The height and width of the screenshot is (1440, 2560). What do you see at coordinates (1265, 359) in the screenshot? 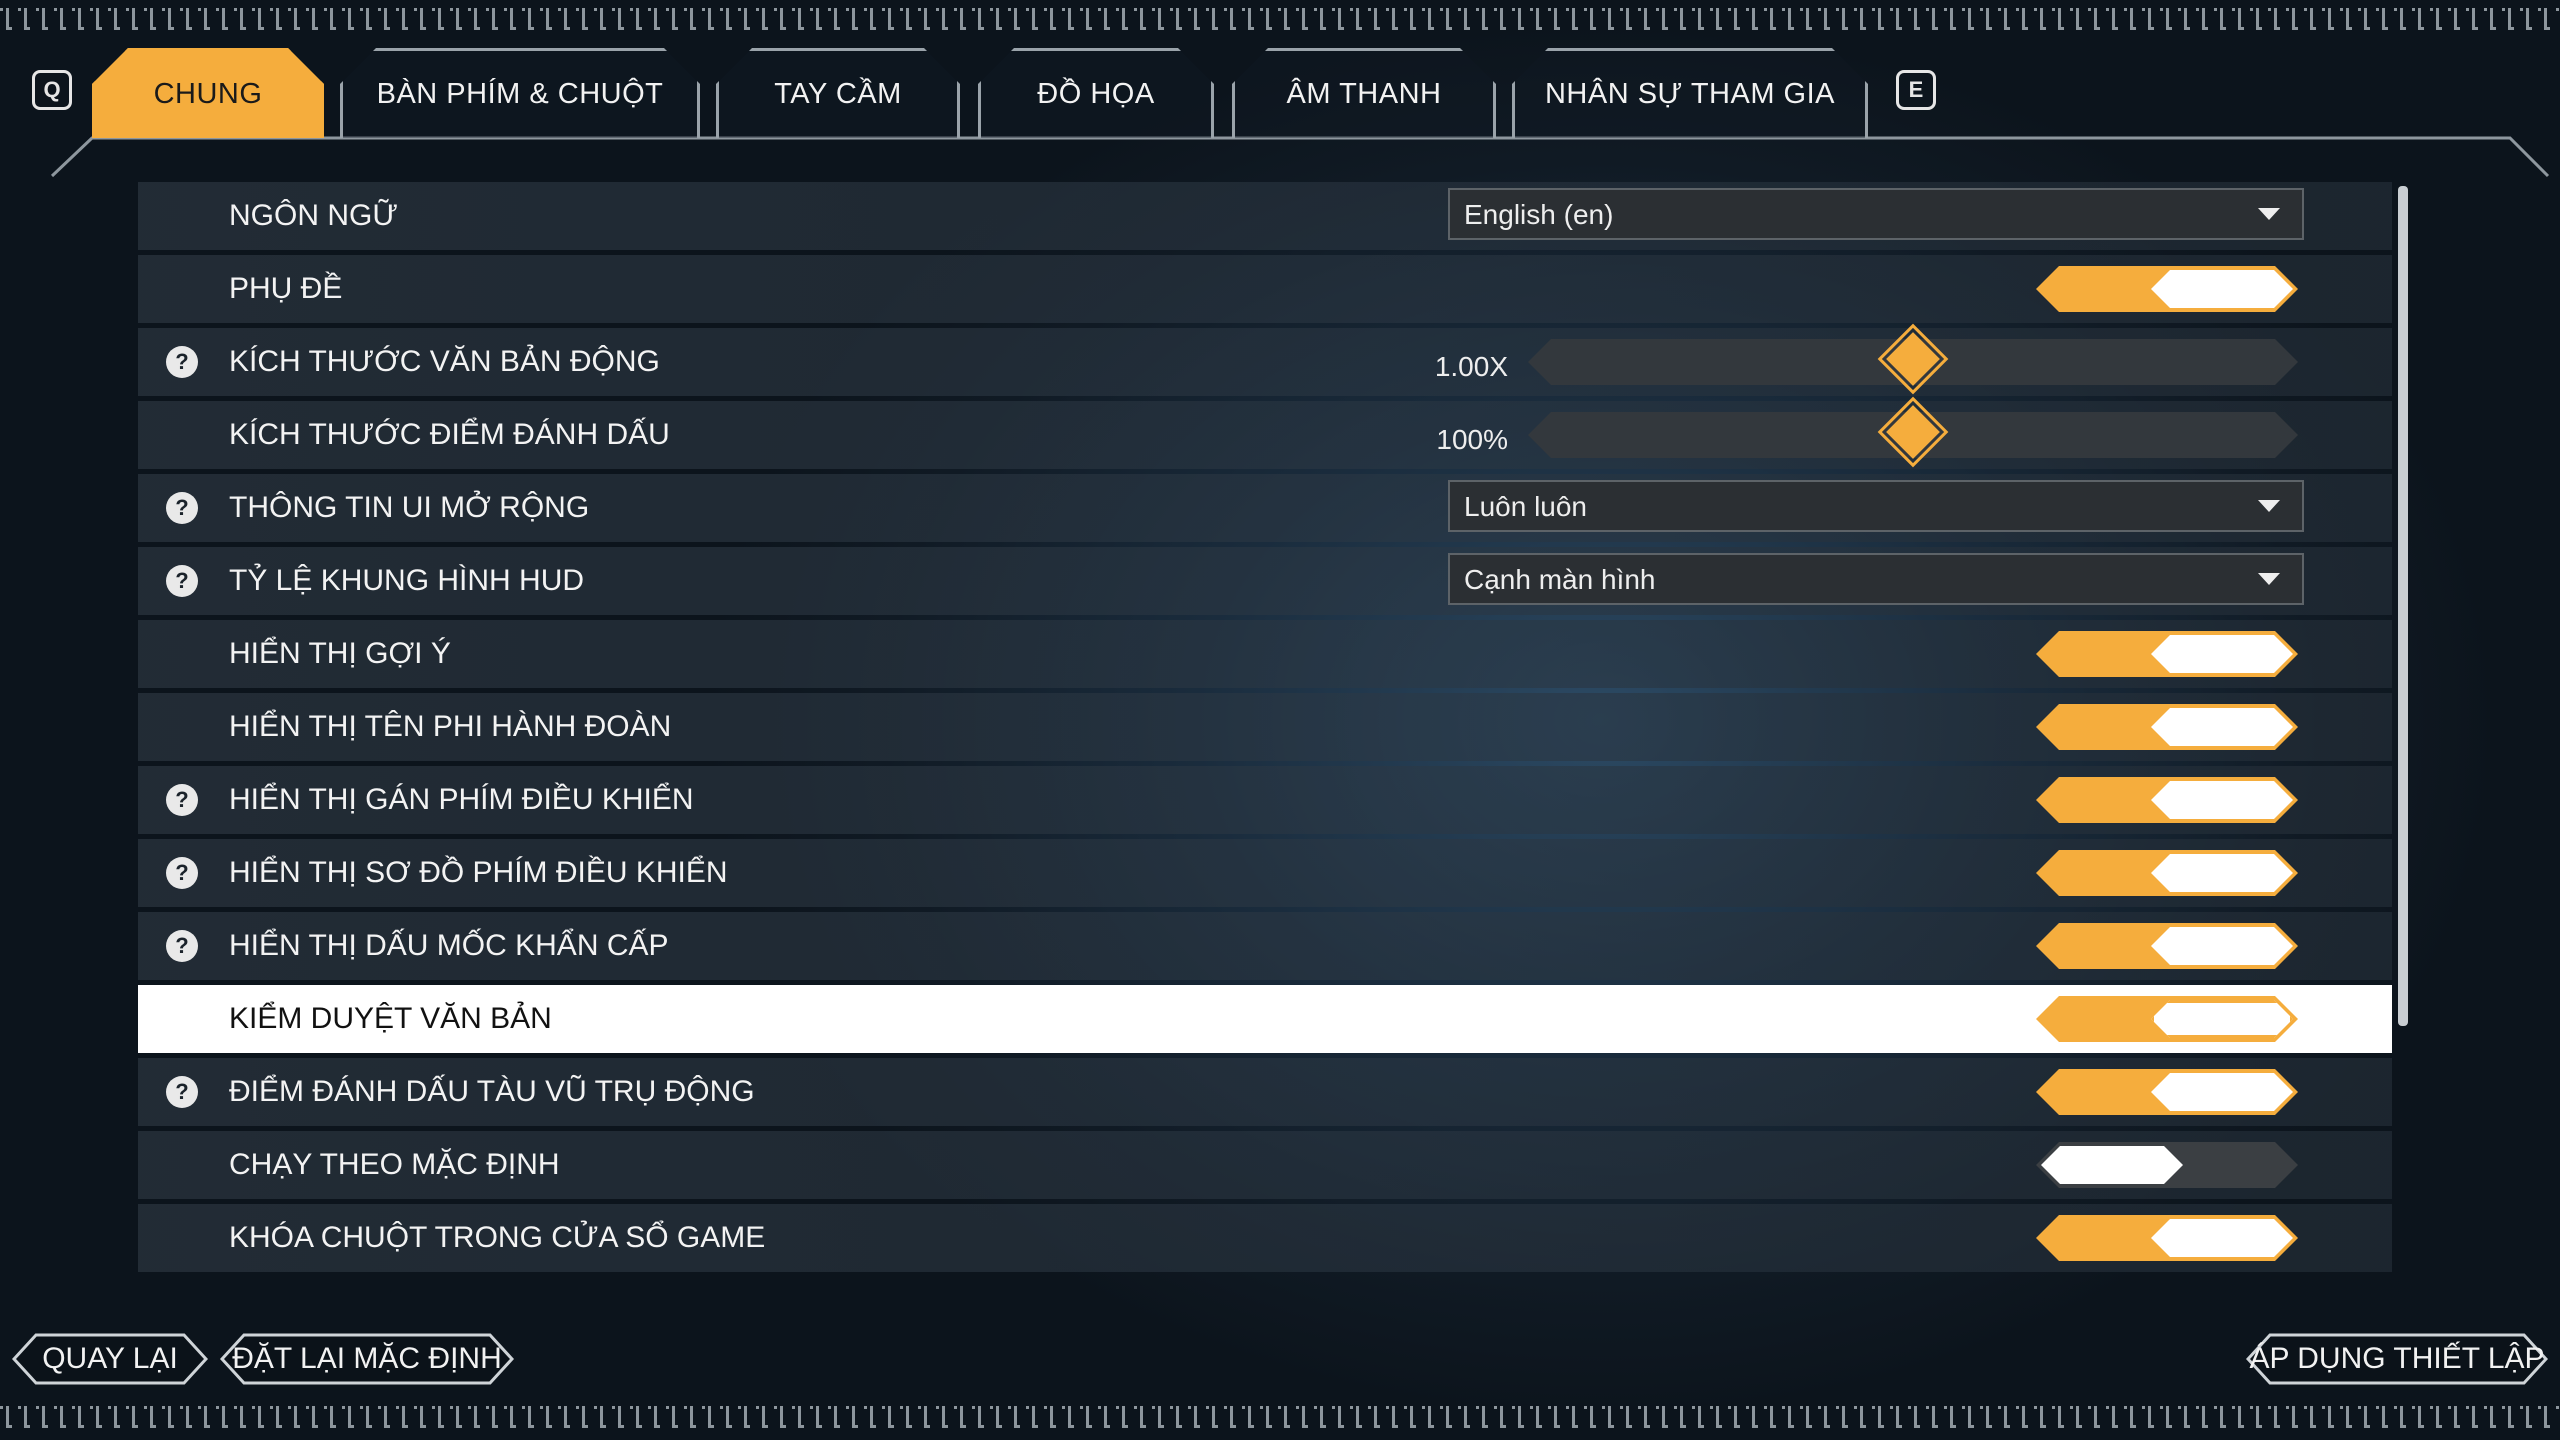
I see `setting-row-dynamic-text-size: ? KÍCH THƯỚC VĂN BẢN ĐỘNG 1.00X` at bounding box center [1265, 359].